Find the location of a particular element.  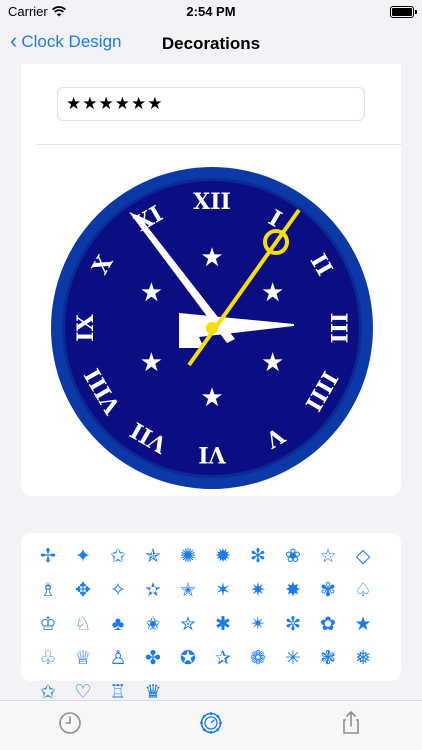

divider is located at coordinates (219, 144).